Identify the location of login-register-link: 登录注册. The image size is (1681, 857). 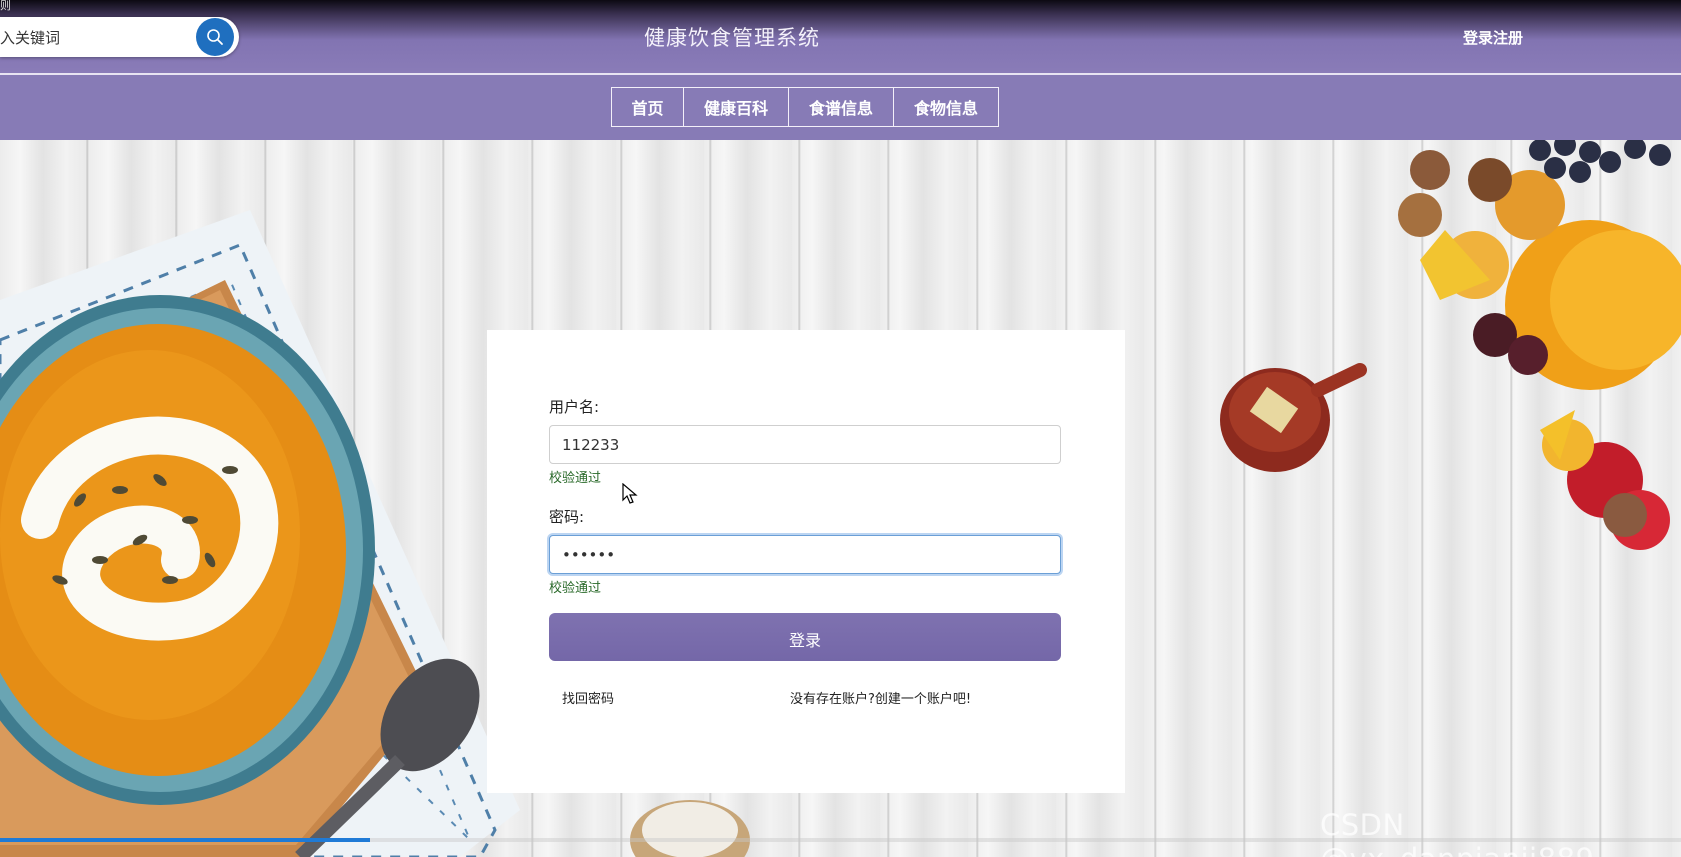
(1493, 37).